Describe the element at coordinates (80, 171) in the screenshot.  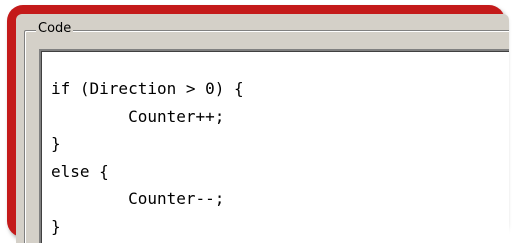
I see `code-line: else {` at that location.